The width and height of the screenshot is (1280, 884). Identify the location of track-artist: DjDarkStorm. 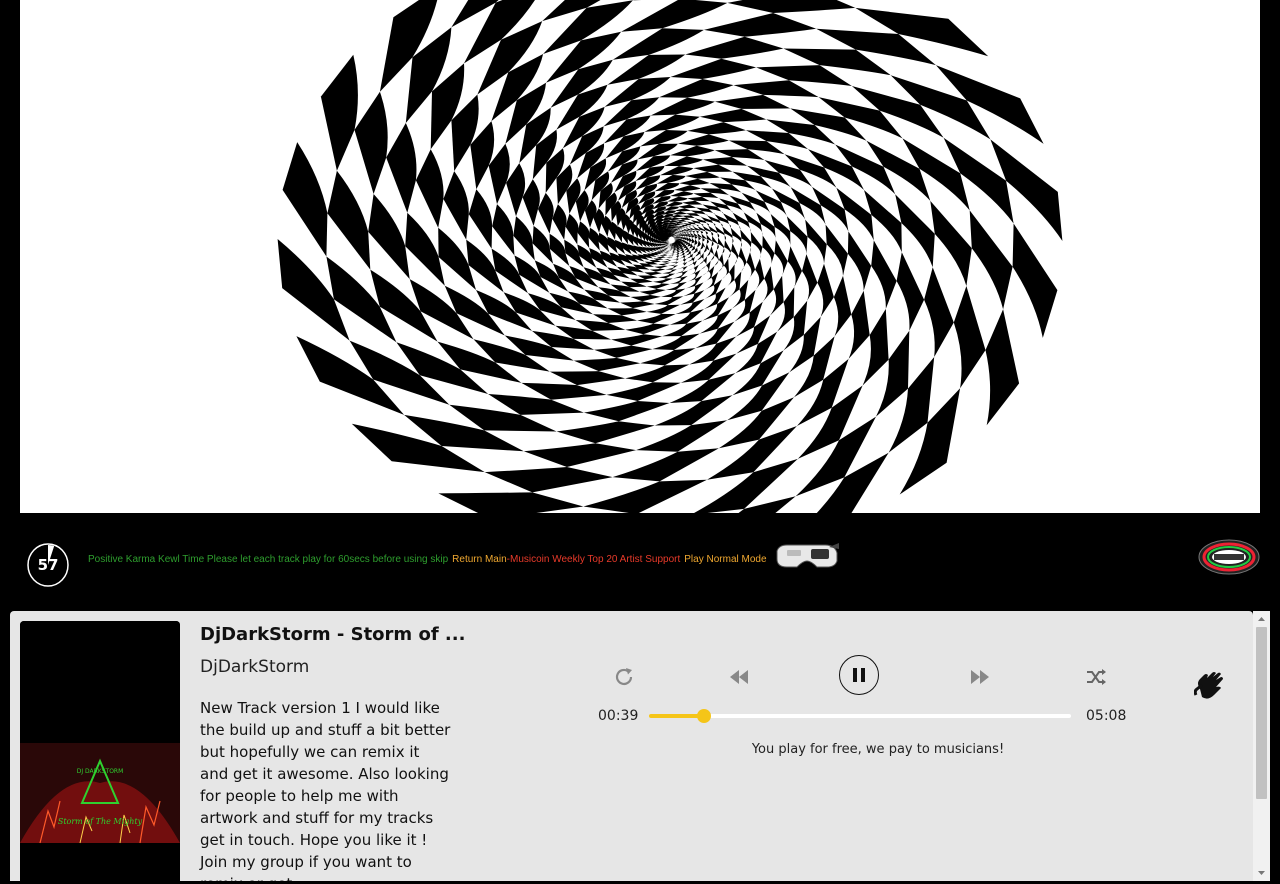
(254, 667).